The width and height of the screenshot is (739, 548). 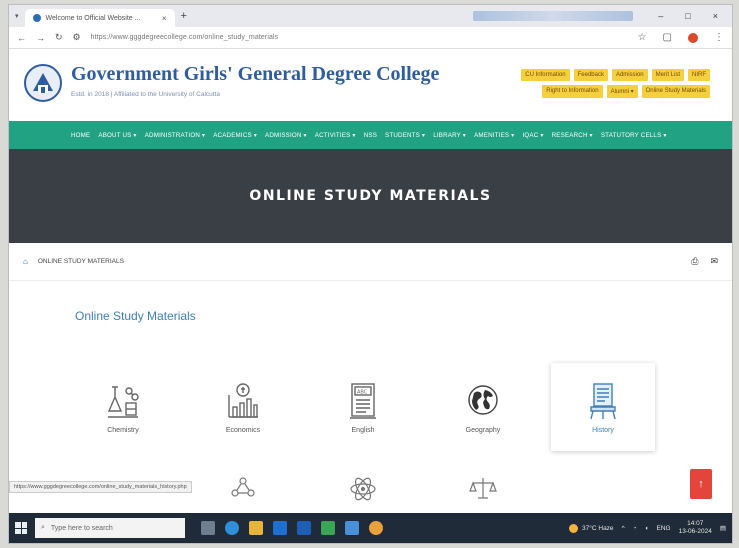 I want to click on browser-menu-icon: ⋮, so click(x=719, y=37).